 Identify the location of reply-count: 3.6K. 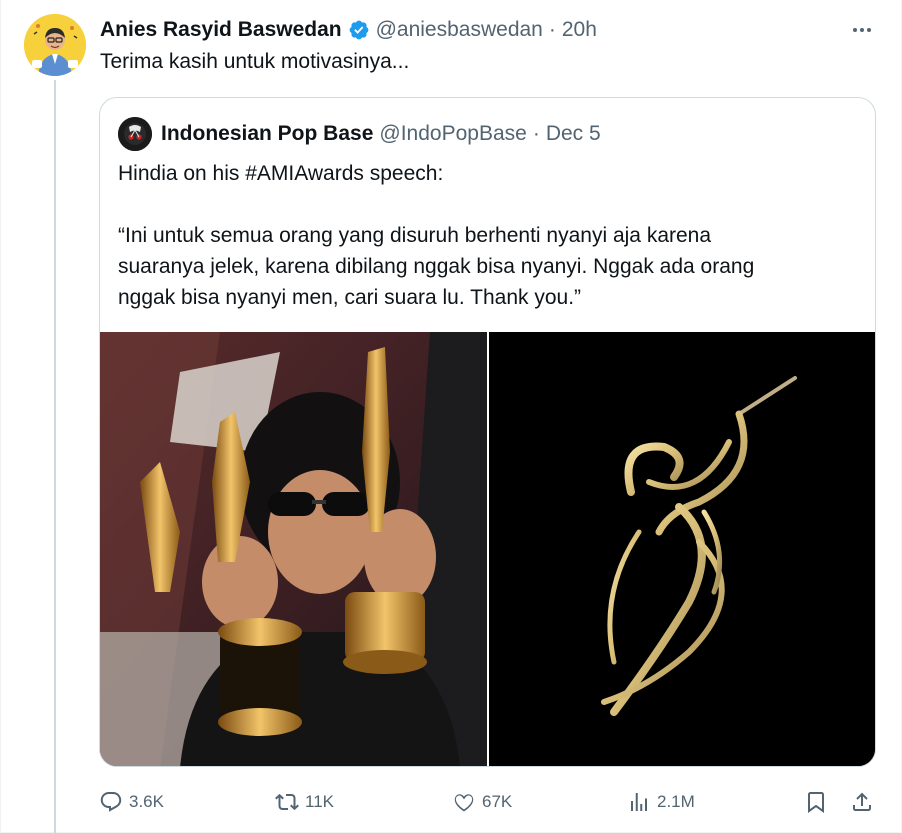
(146, 801).